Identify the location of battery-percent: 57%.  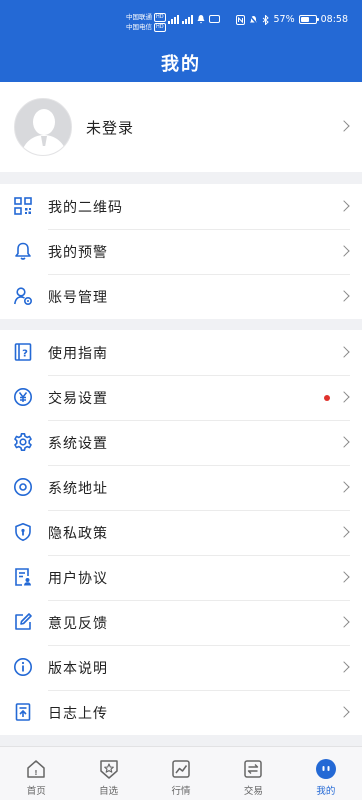
(284, 19).